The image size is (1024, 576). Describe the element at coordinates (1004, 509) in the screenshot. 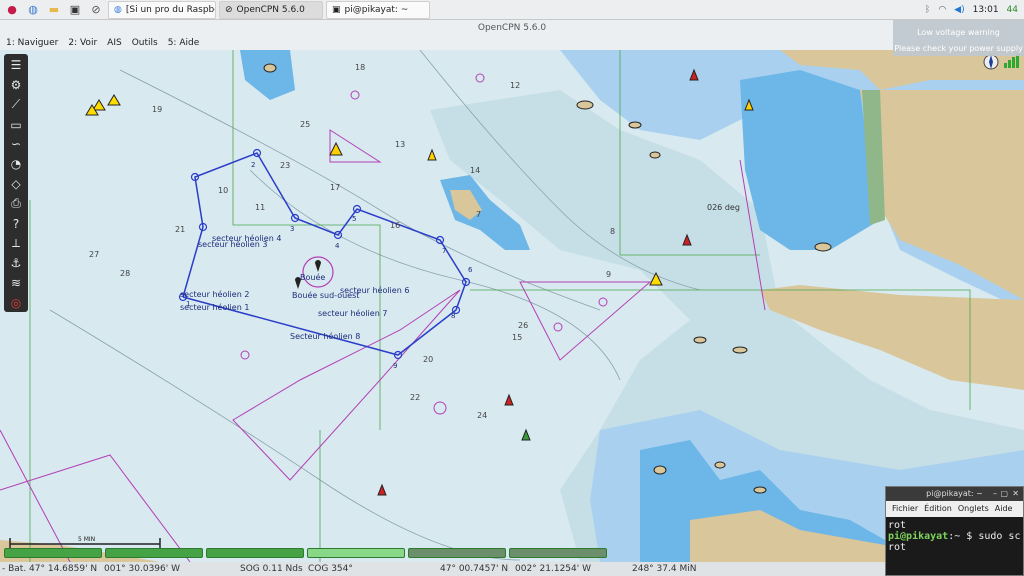

I see `terminal-menu-aide: Aide` at that location.